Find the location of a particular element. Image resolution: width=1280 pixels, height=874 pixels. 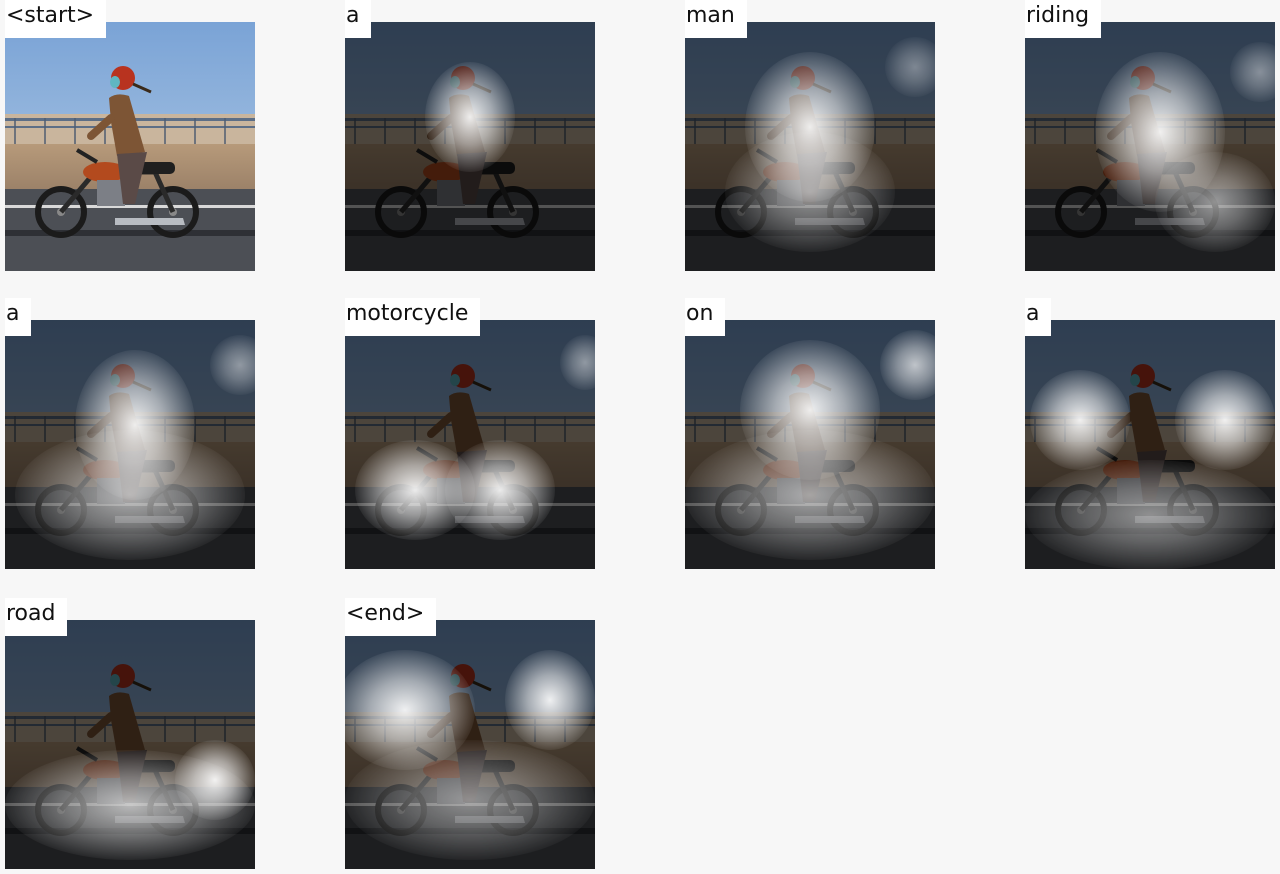

token-label: road is located at coordinates (36, 617).